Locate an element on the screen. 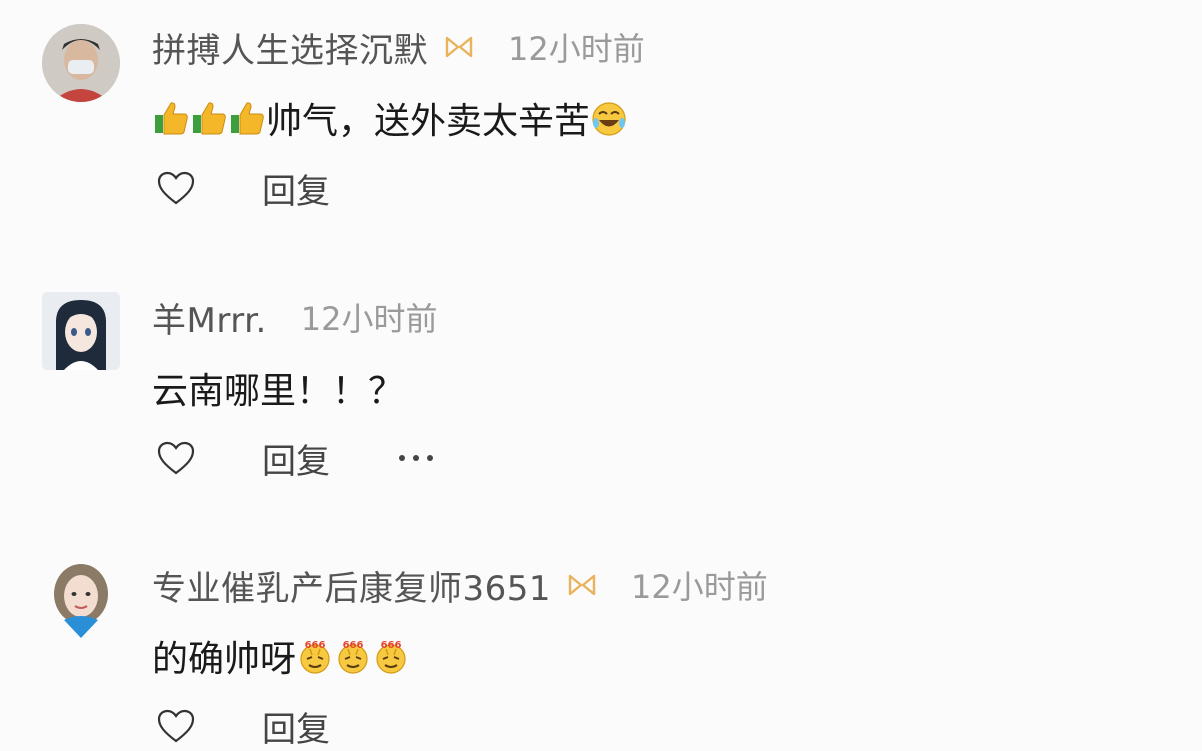  comment-text: 的确帅呀 is located at coordinates (224, 659).